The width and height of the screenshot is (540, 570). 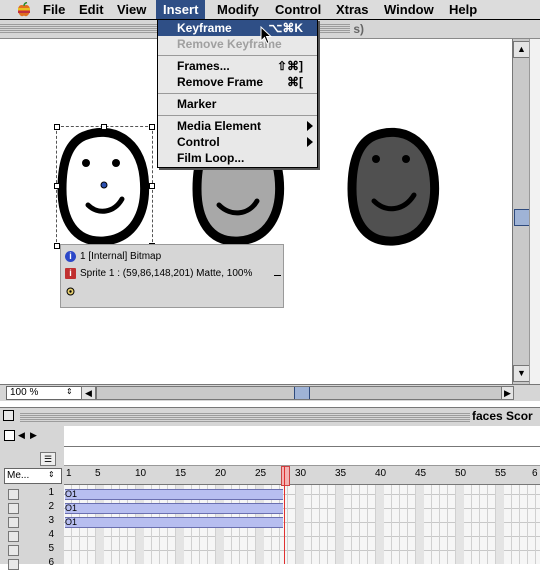 I want to click on behavior-row, so click(x=70, y=293).